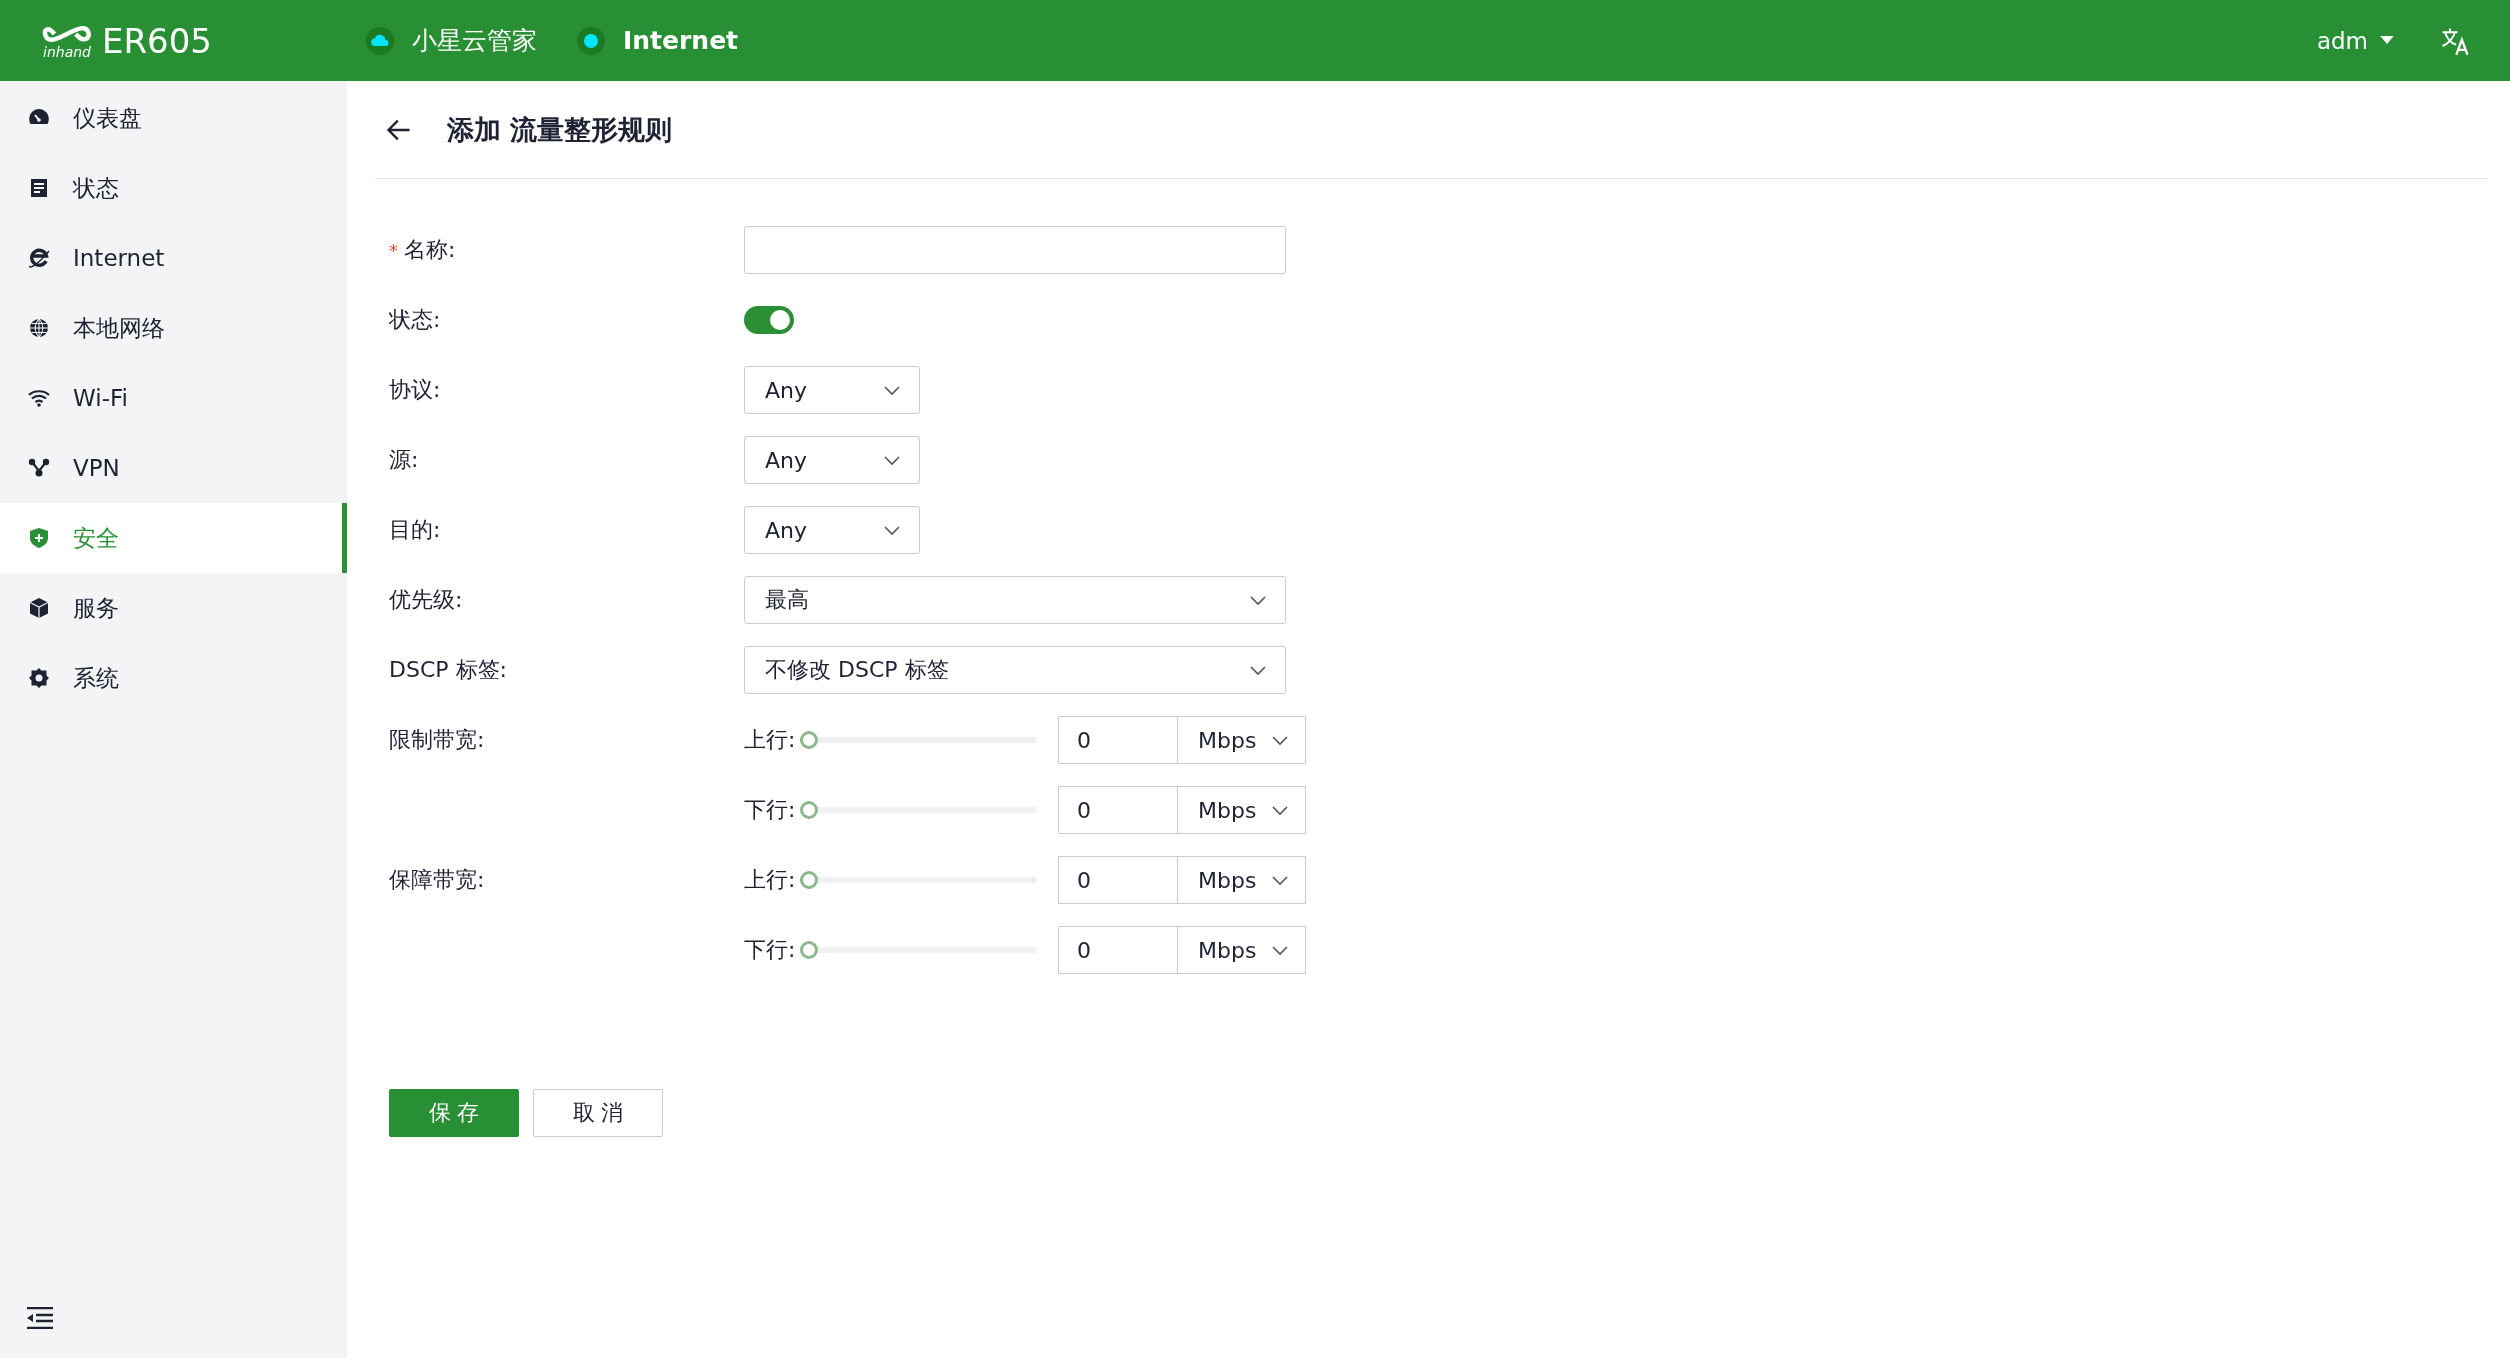  What do you see at coordinates (2387, 40) in the screenshot?
I see `caret-icon` at bounding box center [2387, 40].